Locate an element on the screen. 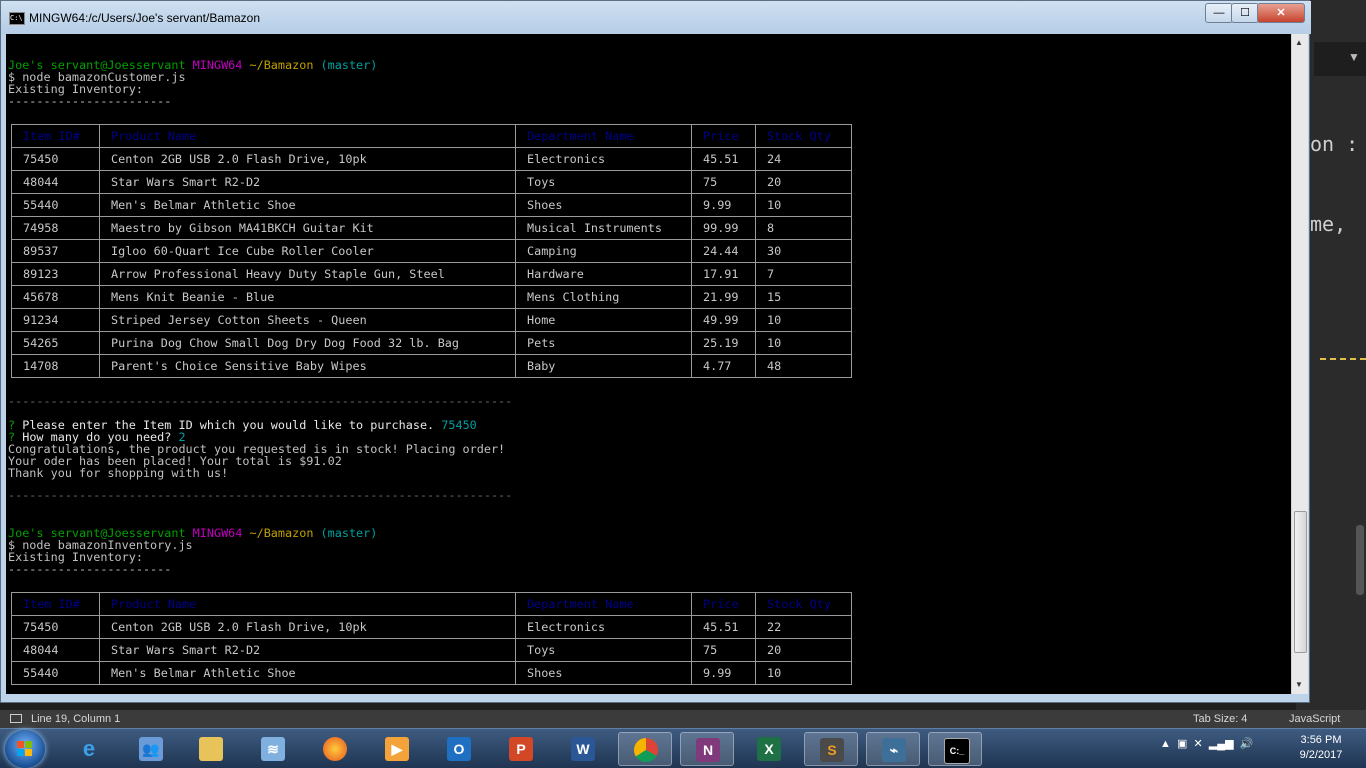 Image resolution: width=1366 pixels, height=768 pixels. table-cell: 24.44 is located at coordinates (723, 251).